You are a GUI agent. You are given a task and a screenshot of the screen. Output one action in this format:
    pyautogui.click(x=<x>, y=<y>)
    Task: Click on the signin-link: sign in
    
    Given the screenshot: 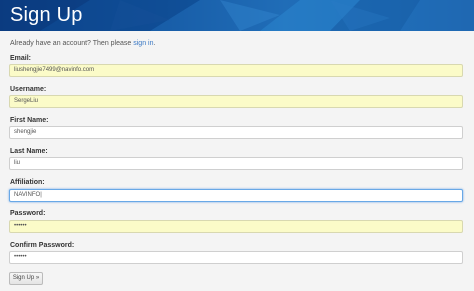 What is the action you would take?
    pyautogui.click(x=143, y=43)
    